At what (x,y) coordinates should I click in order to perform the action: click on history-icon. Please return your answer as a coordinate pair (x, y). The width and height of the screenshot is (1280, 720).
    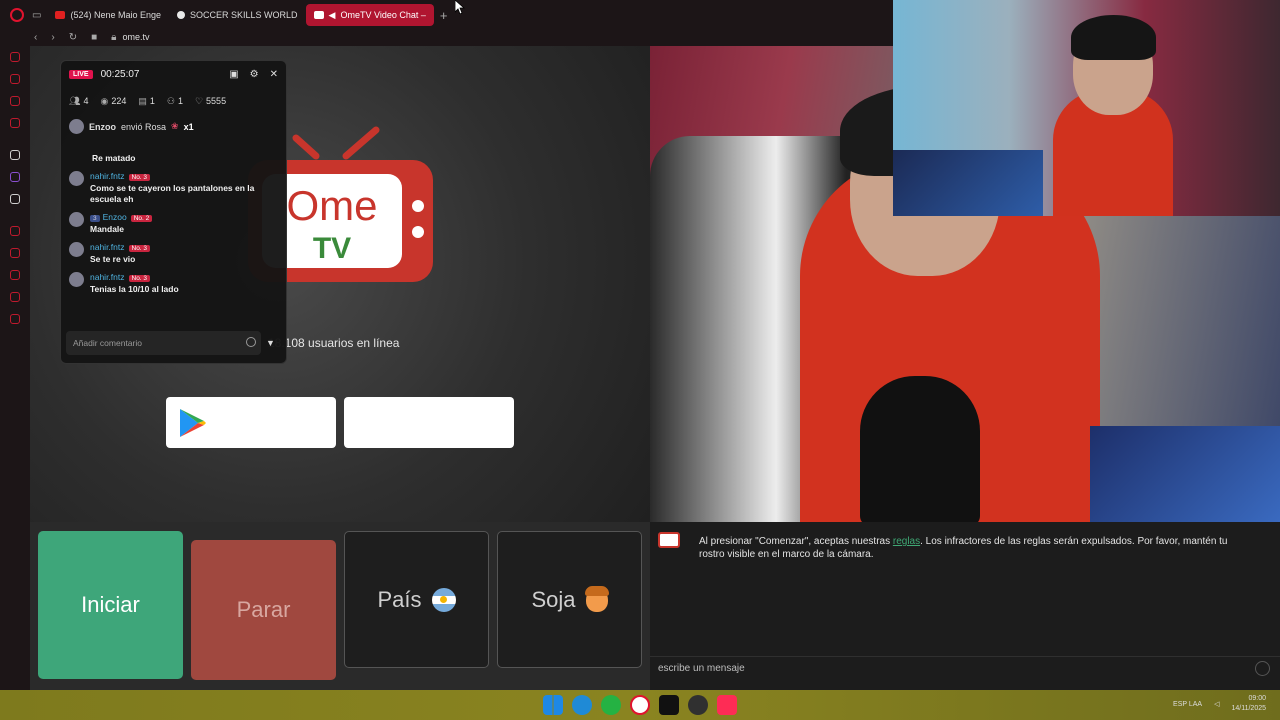
    Looking at the image, I should click on (15, 253).